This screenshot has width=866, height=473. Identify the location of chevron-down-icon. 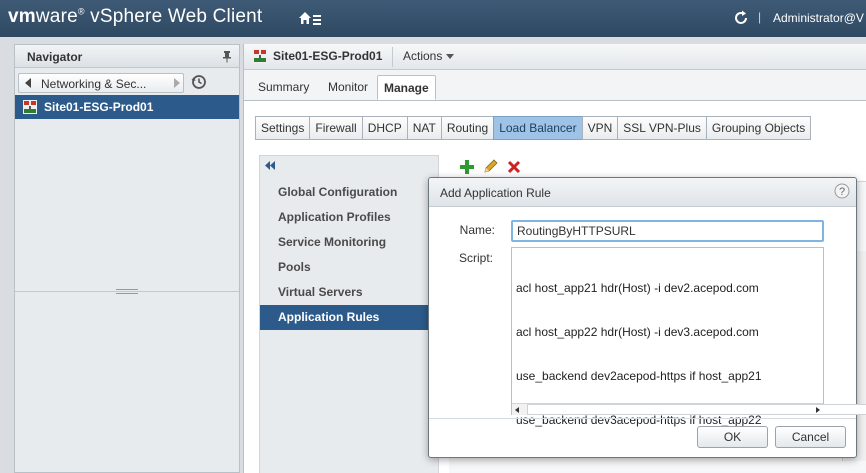
(450, 57).